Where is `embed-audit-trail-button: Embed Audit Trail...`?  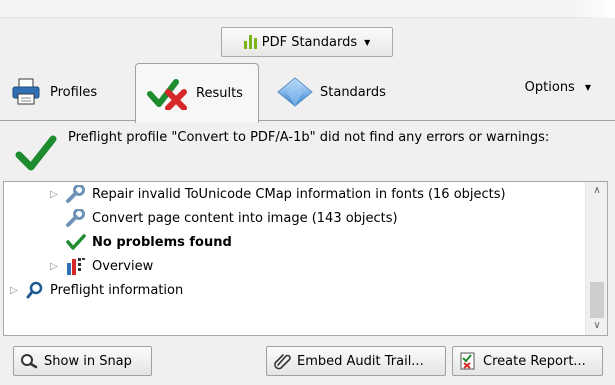
embed-audit-trail-button: Embed Audit Trail... is located at coordinates (356, 361).